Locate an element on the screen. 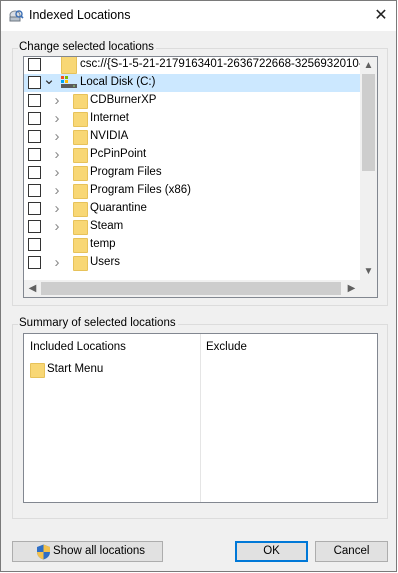 The width and height of the screenshot is (398, 573). exclude-header: Exclude is located at coordinates (226, 347).